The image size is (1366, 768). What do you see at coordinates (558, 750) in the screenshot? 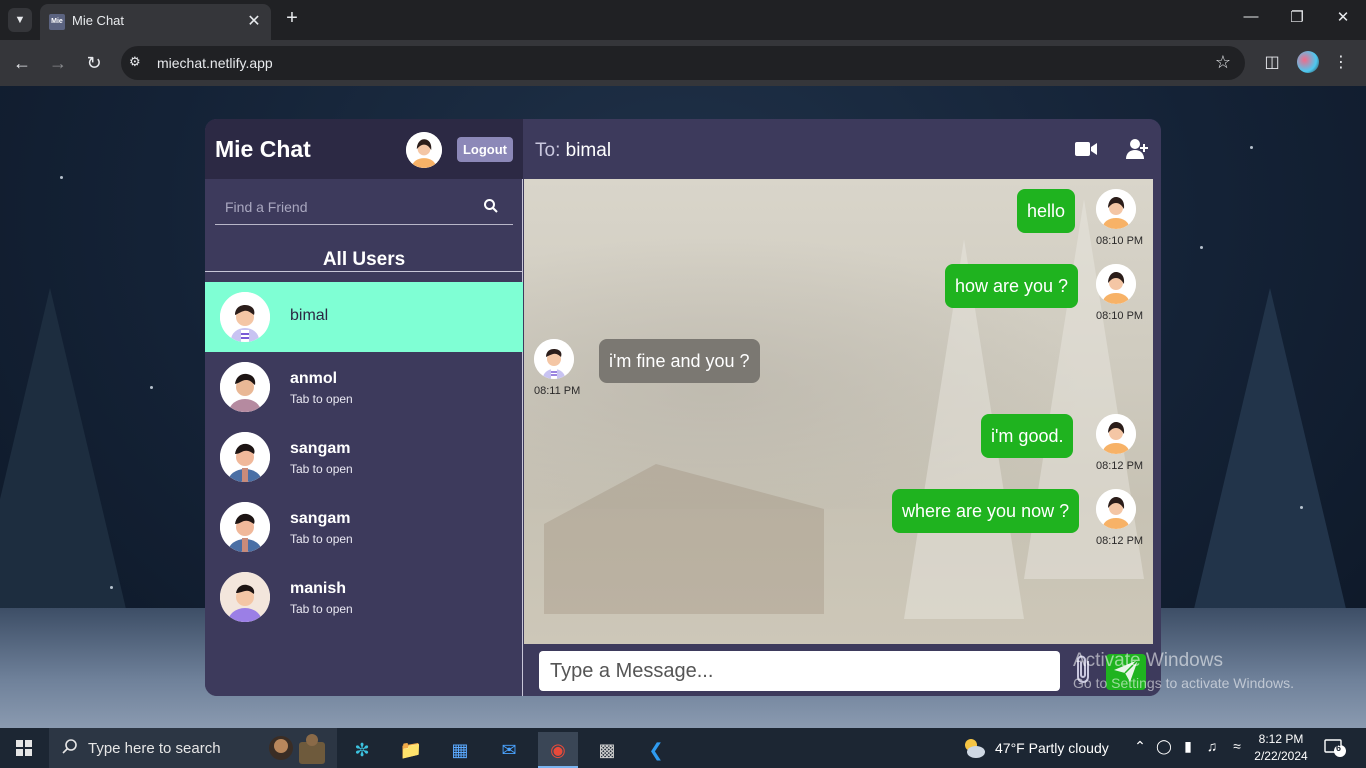
I see `chrome-app-icon: ◉` at bounding box center [558, 750].